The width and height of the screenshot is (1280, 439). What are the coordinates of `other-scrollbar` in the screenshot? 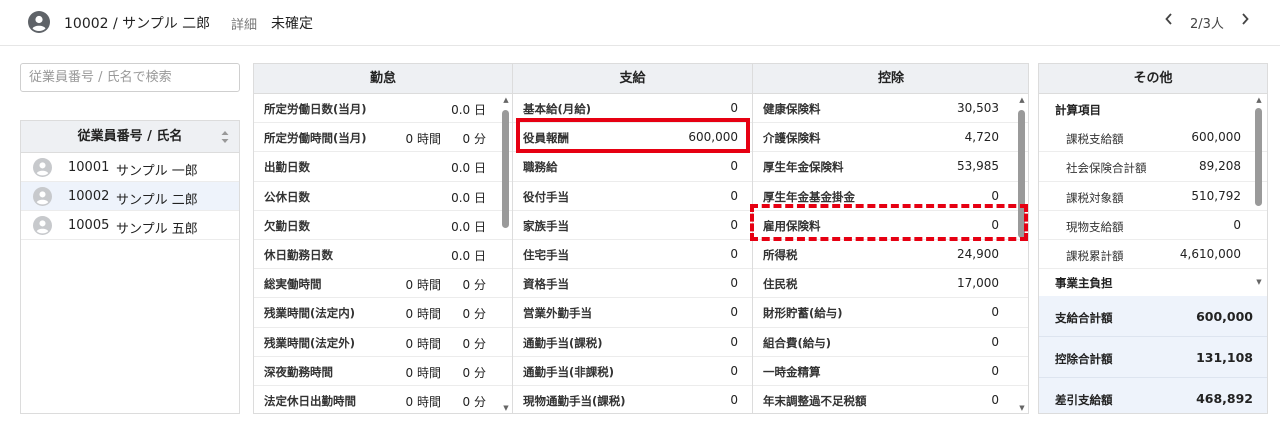 It's located at (1258, 191).